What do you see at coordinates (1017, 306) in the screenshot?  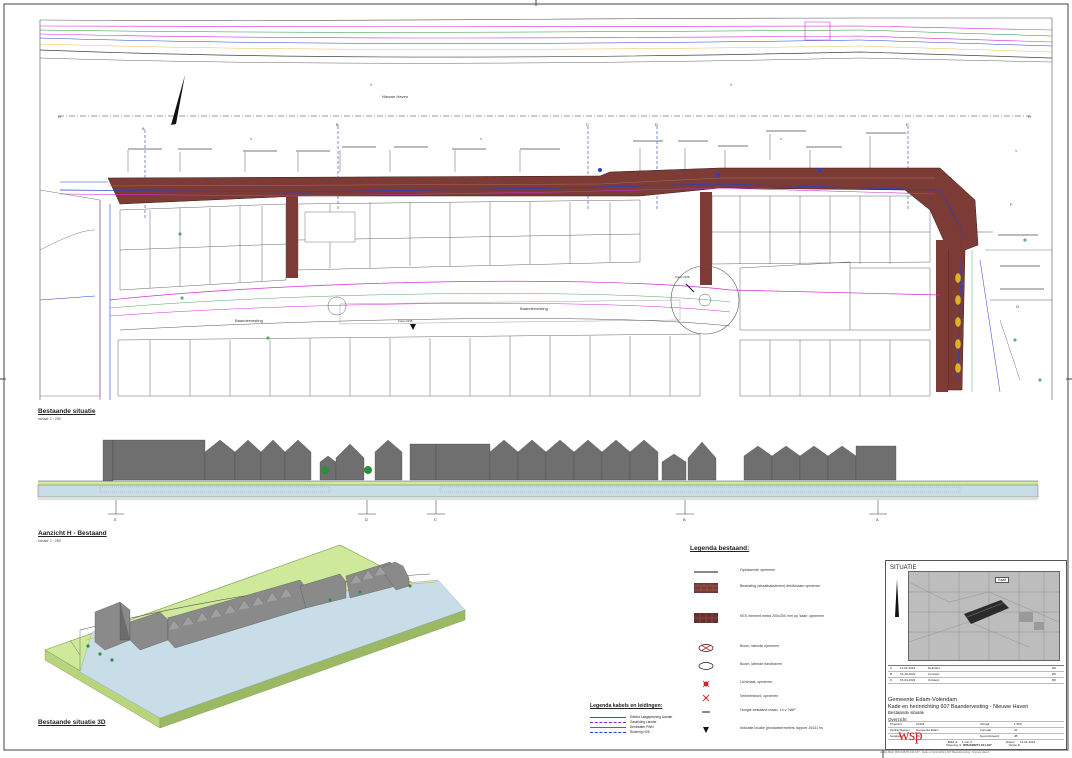 I see `section-mark-g: G` at bounding box center [1017, 306].